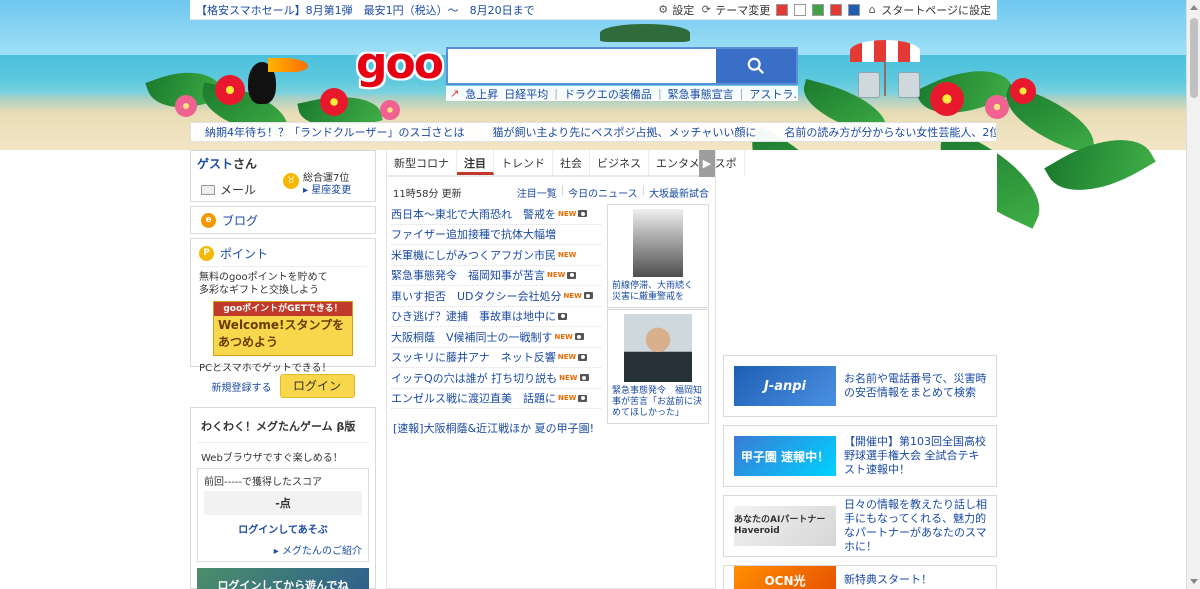 The image size is (1200, 589). Describe the element at coordinates (283, 163) in the screenshot. I see `guest-greeting: ゲストさん` at that location.